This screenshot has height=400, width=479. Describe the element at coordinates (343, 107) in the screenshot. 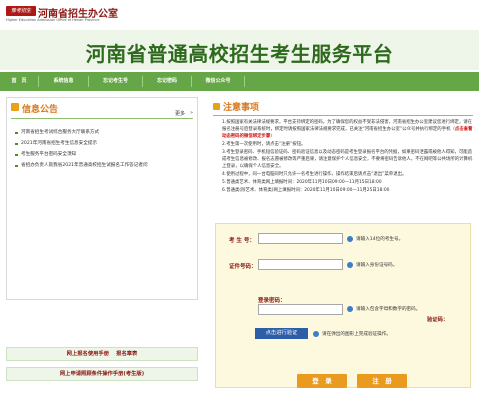

I see `caution-header: 注意事项` at that location.